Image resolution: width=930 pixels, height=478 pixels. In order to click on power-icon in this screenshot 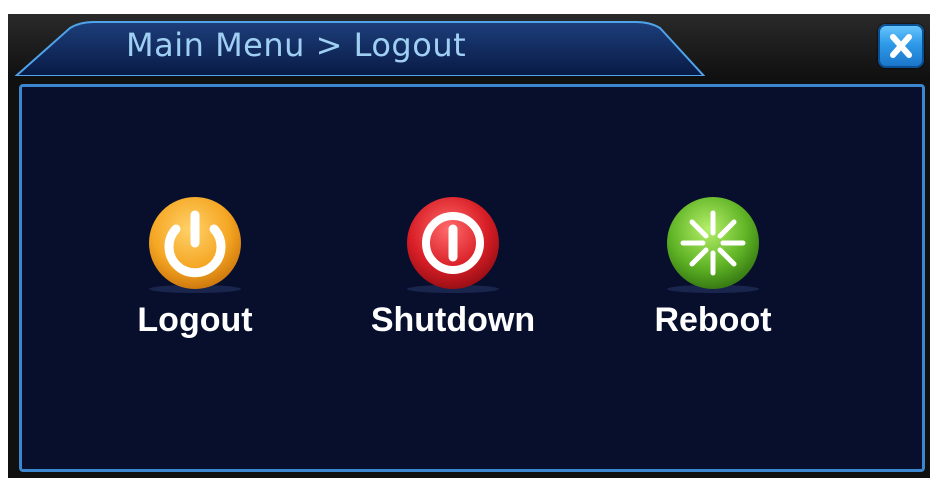, I will do `click(195, 245)`.